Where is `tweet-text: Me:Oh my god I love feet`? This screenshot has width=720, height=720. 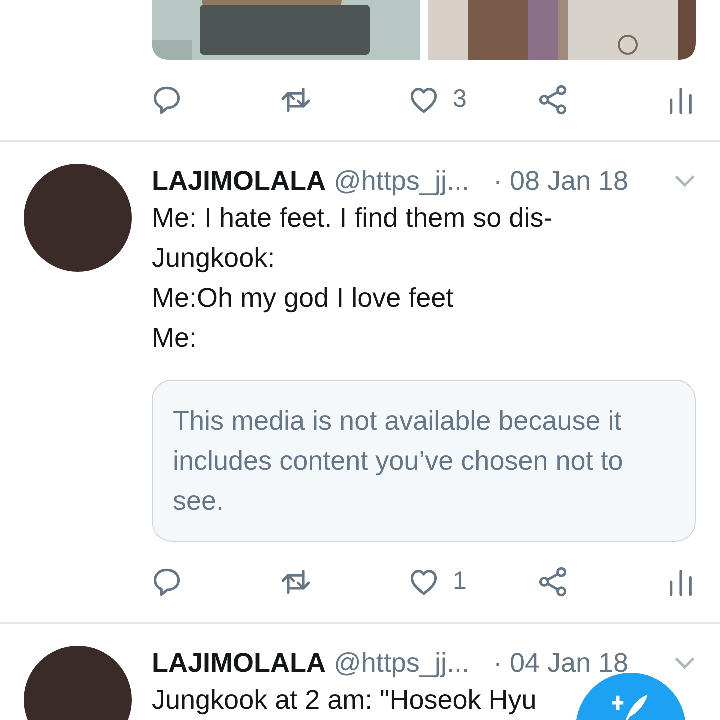 tweet-text: Me:Oh my god I love feet is located at coordinates (303, 298).